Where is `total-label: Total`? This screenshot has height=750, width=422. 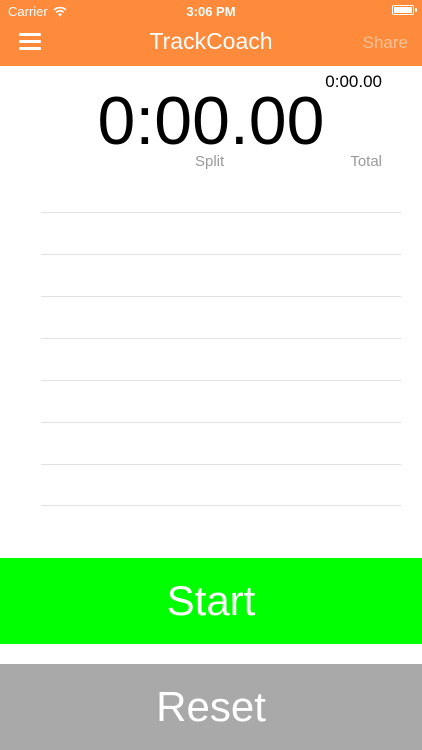 total-label: Total is located at coordinates (366, 161).